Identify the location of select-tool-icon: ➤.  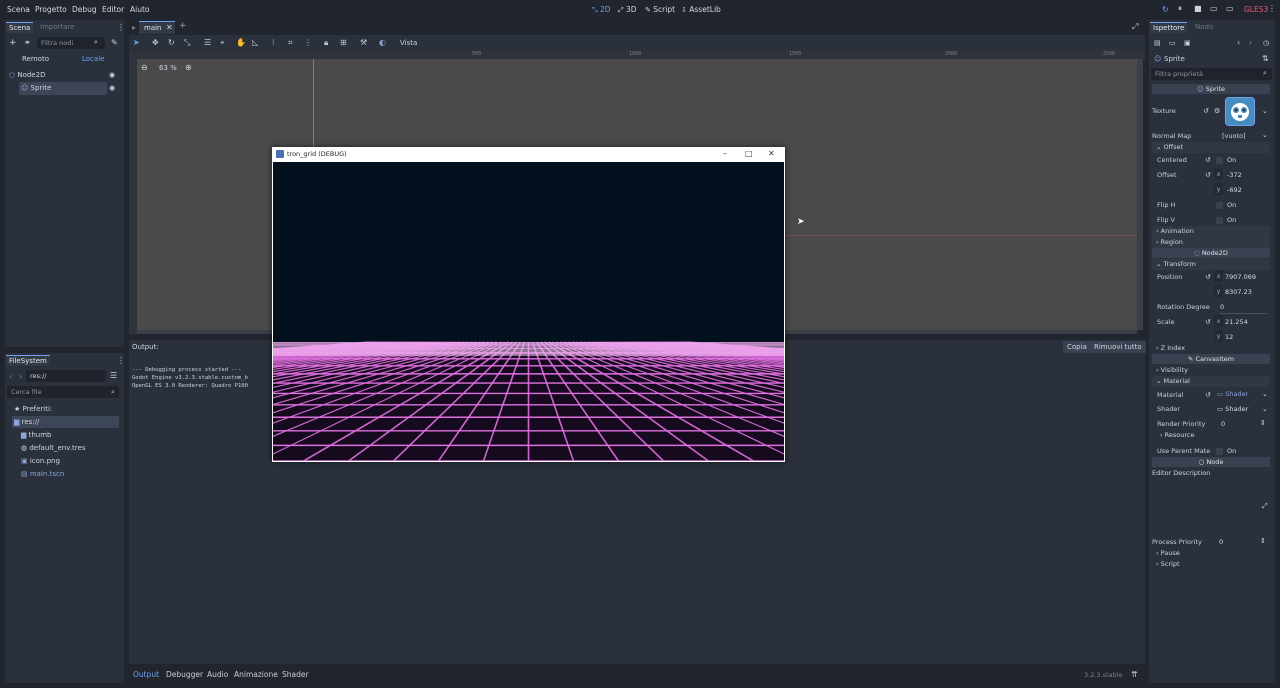
(136, 42).